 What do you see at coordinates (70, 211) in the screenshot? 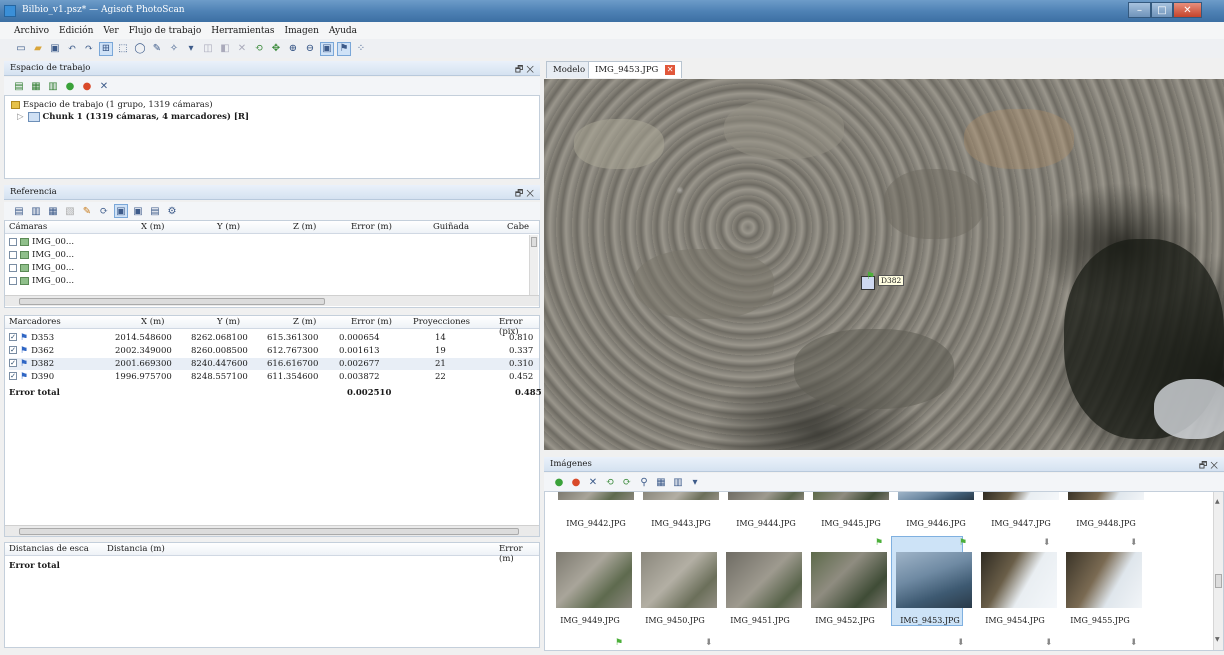
I see `reset-icon: ▧` at bounding box center [70, 211].